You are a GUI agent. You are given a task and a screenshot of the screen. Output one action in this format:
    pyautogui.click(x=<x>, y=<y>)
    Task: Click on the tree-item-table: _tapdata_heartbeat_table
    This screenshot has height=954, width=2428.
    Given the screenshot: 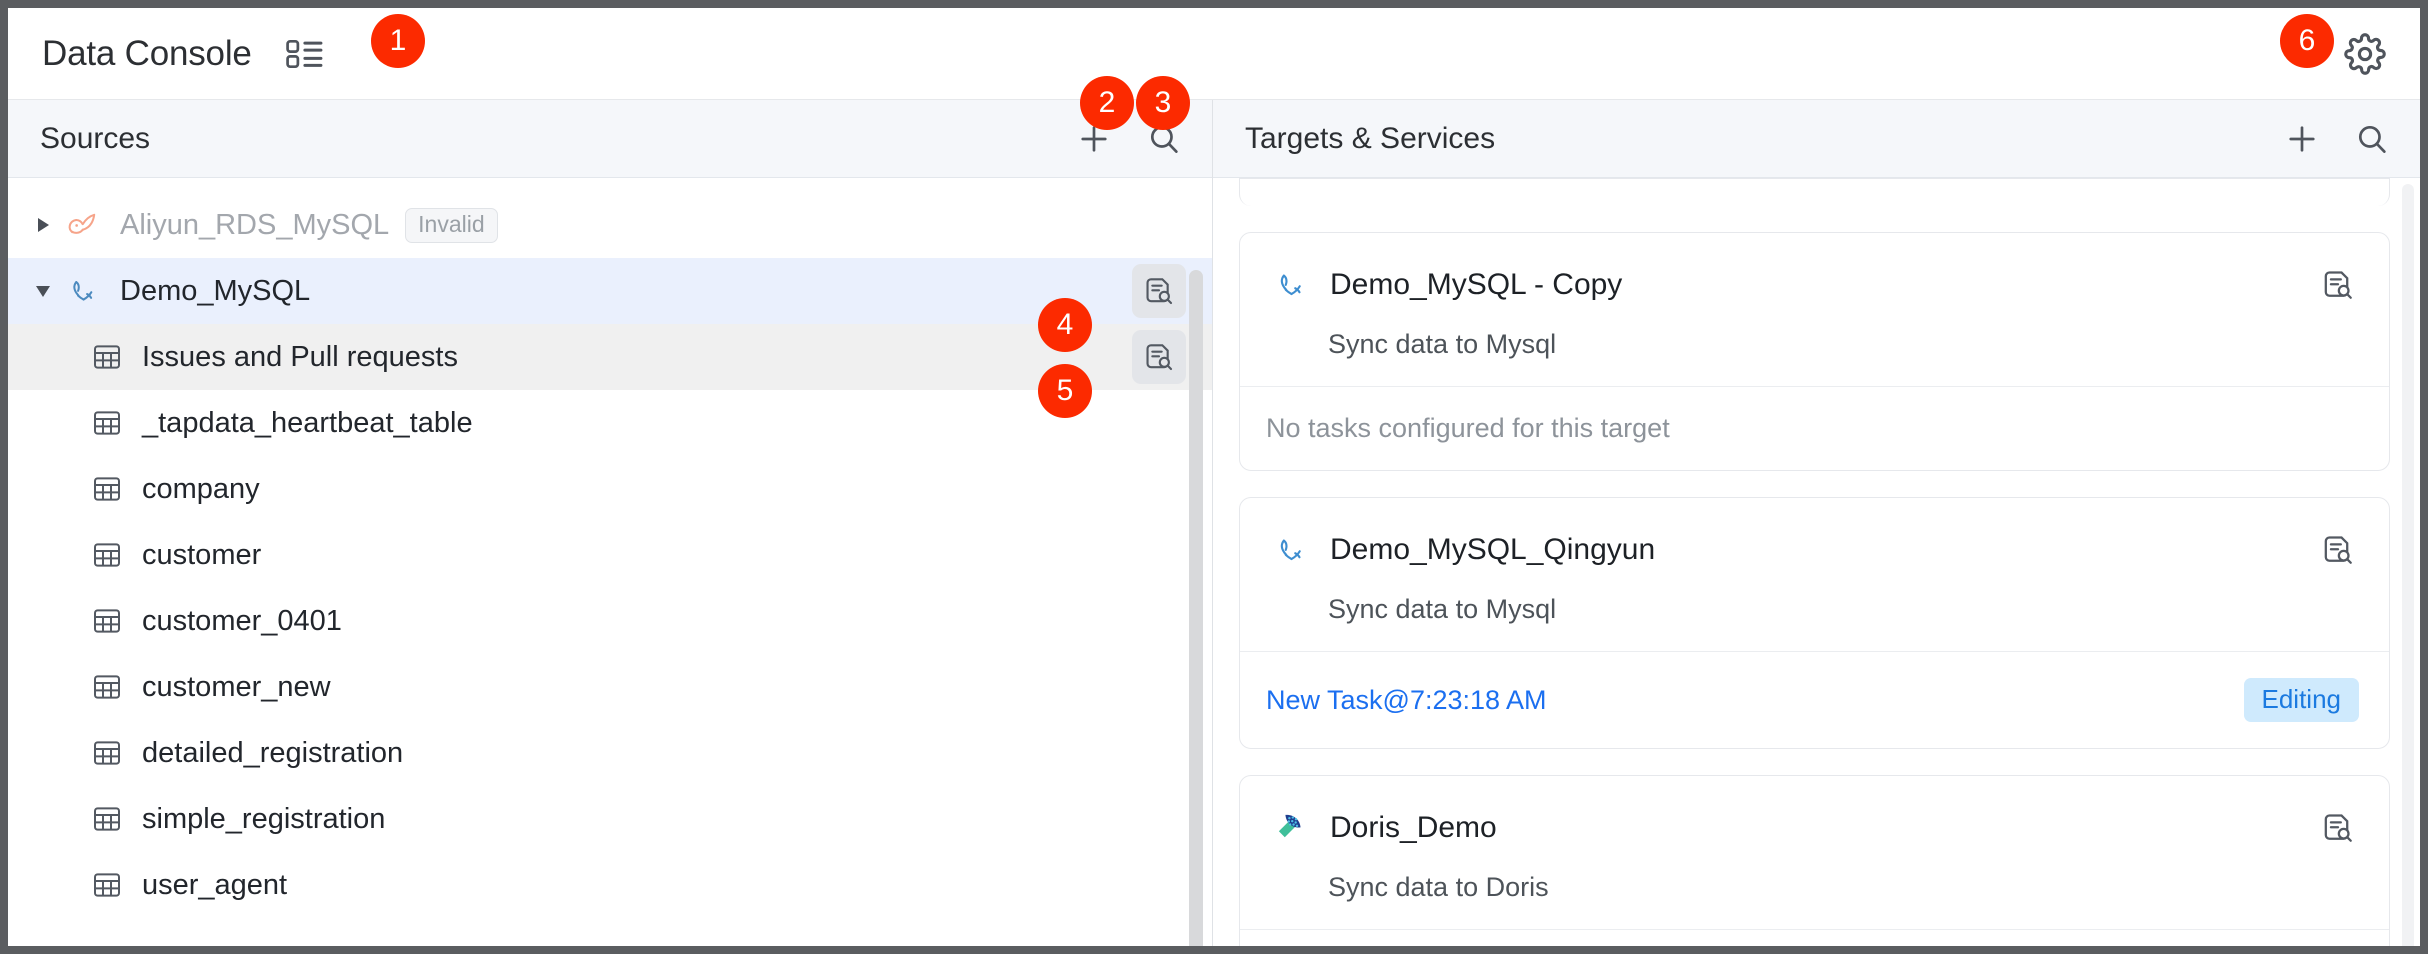 What is the action you would take?
    pyautogui.click(x=610, y=423)
    